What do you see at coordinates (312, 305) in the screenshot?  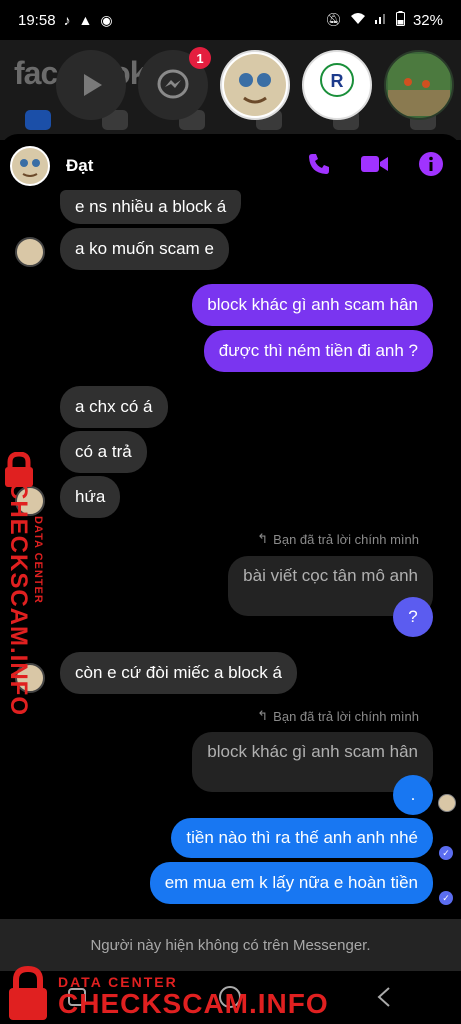 I see `message-outgoing: block khác gì anh scam hân` at bounding box center [312, 305].